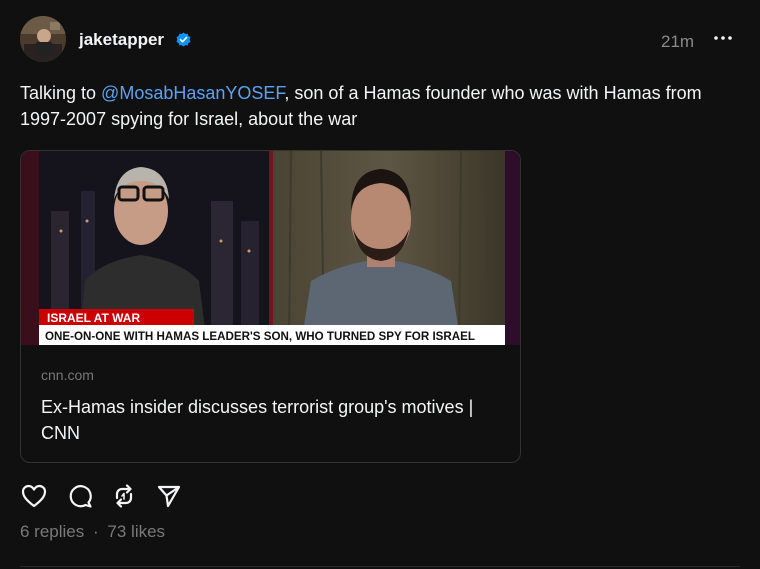 Image resolution: width=760 pixels, height=569 pixels. Describe the element at coordinates (67, 375) in the screenshot. I see `link-domain: cnn.com` at that location.